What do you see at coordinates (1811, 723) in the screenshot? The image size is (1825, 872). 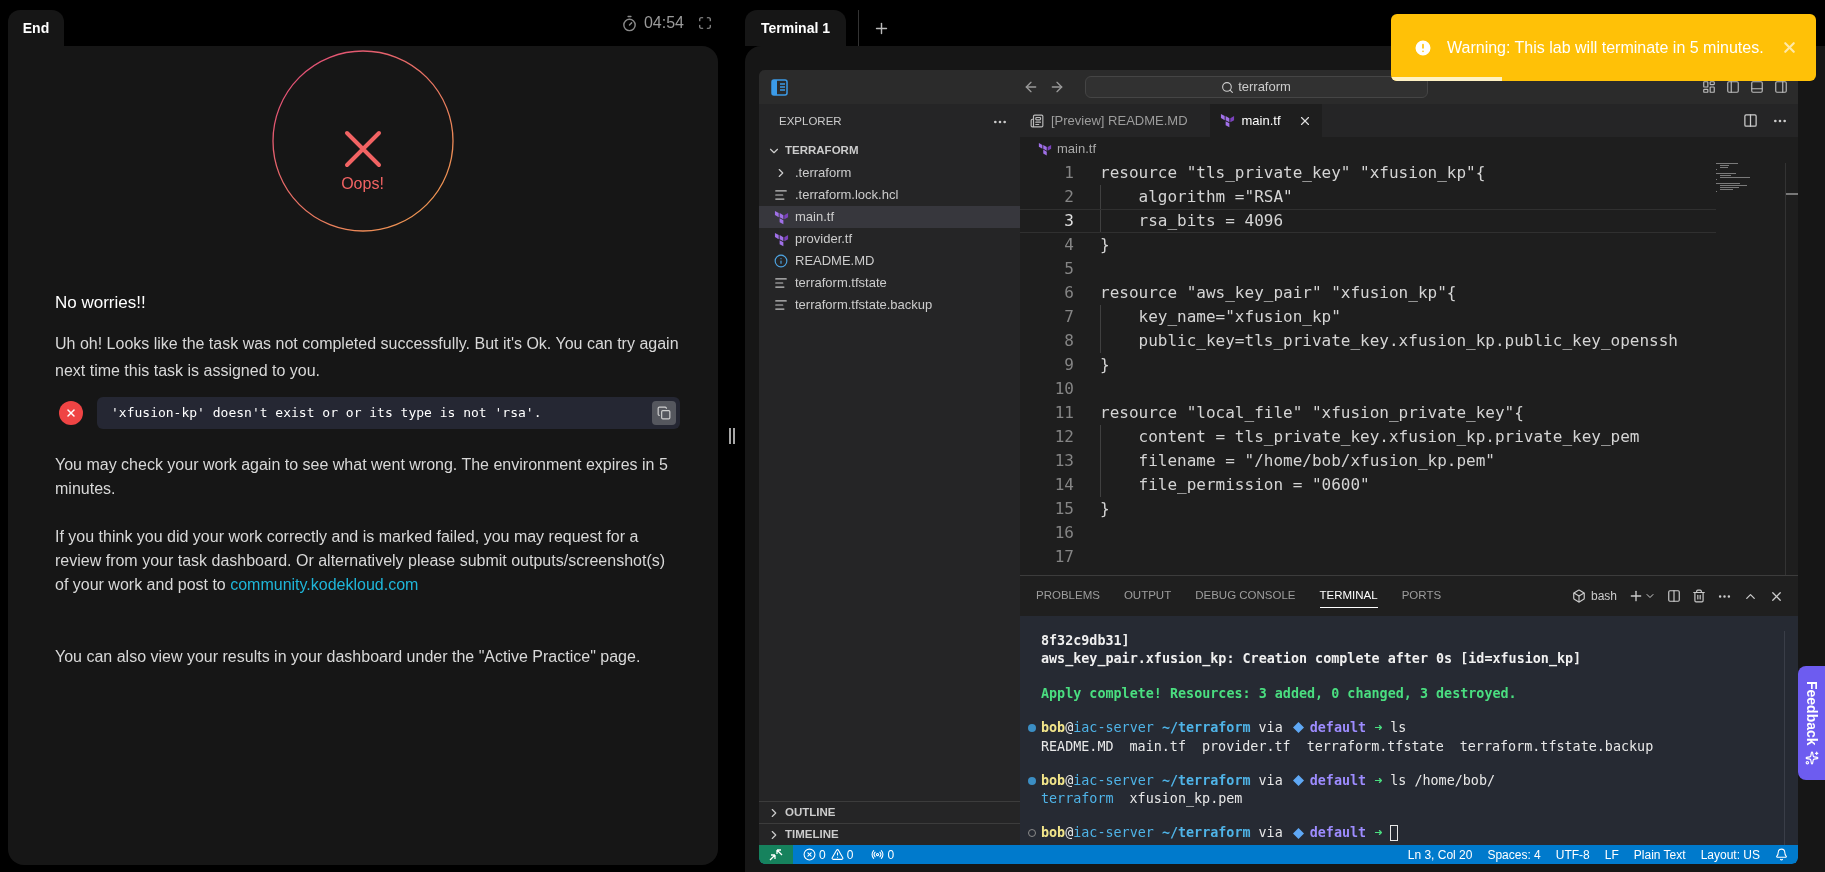 I see `feedback-tab: Feedback` at bounding box center [1811, 723].